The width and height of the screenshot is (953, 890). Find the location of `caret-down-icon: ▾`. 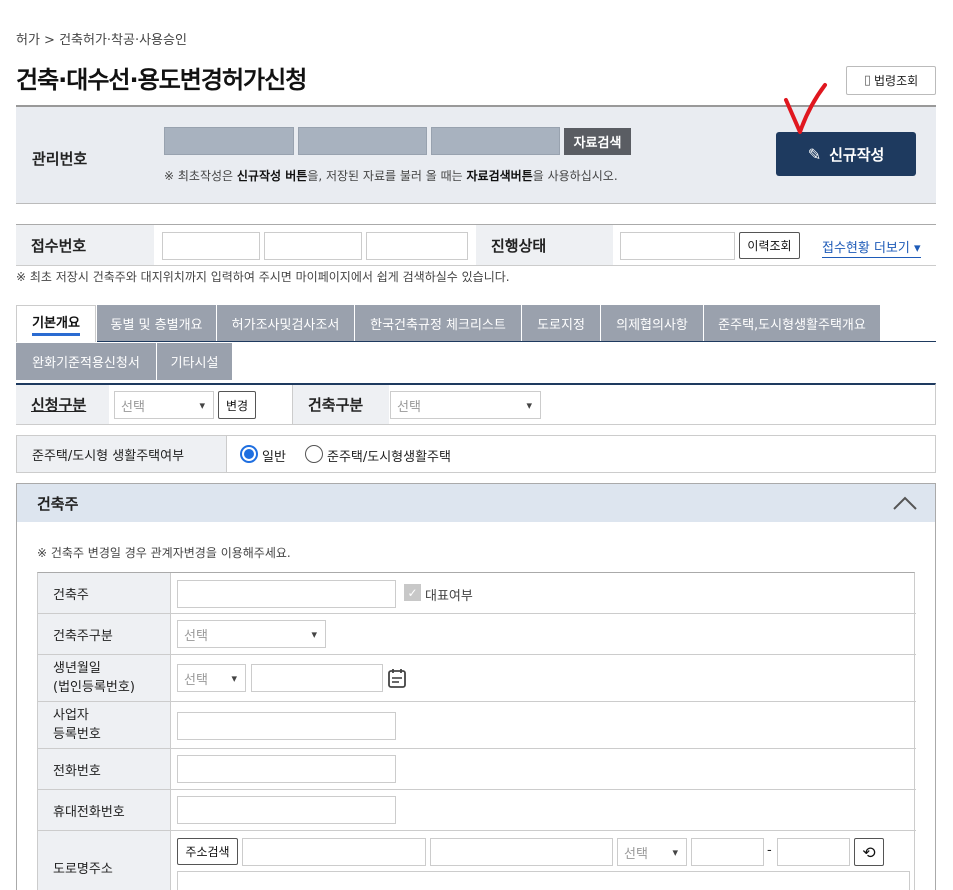

caret-down-icon: ▾ is located at coordinates (915, 248).